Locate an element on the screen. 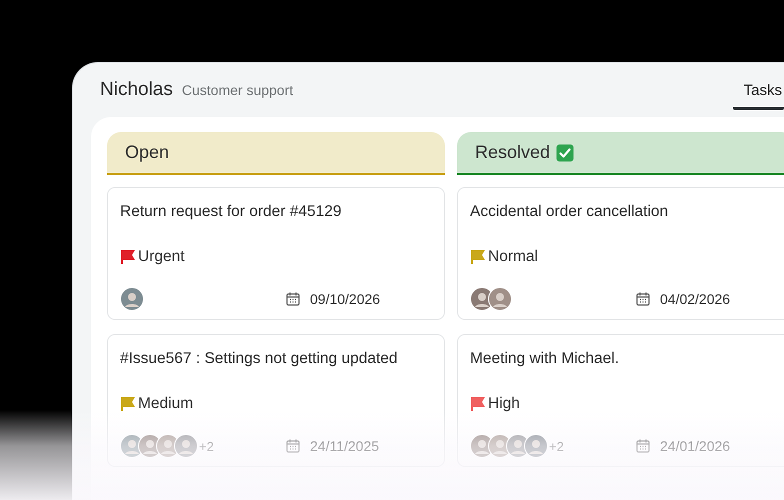 This screenshot has height=500, width=784. column-title: Resolved is located at coordinates (512, 152).